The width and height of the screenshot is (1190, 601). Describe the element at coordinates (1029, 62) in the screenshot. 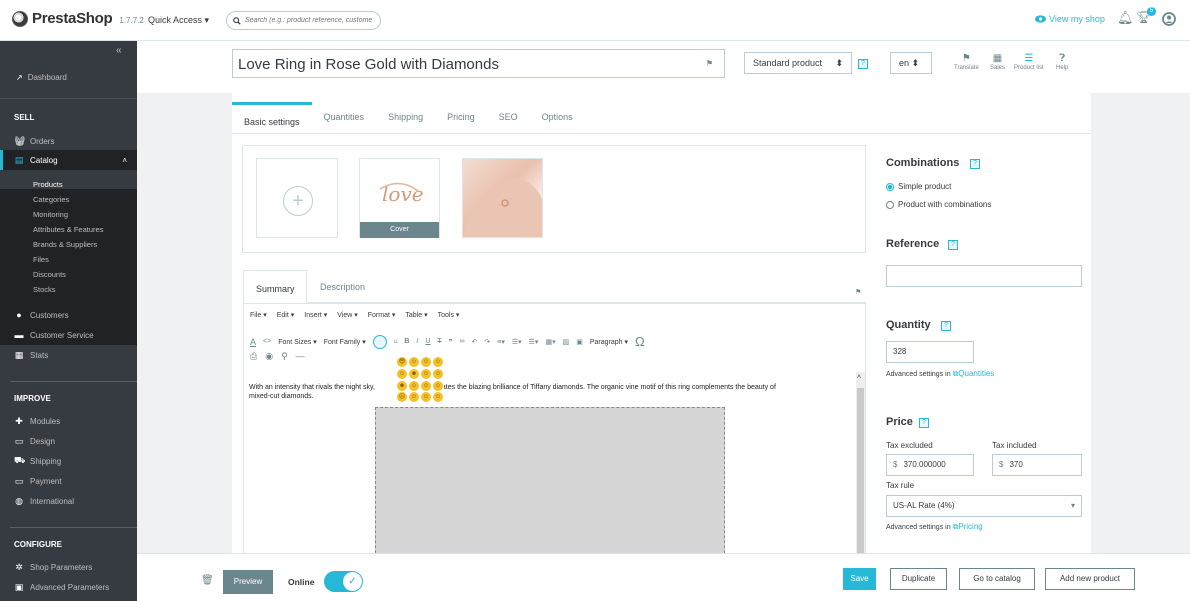

I see `product-list-button: ☰ Product list` at that location.